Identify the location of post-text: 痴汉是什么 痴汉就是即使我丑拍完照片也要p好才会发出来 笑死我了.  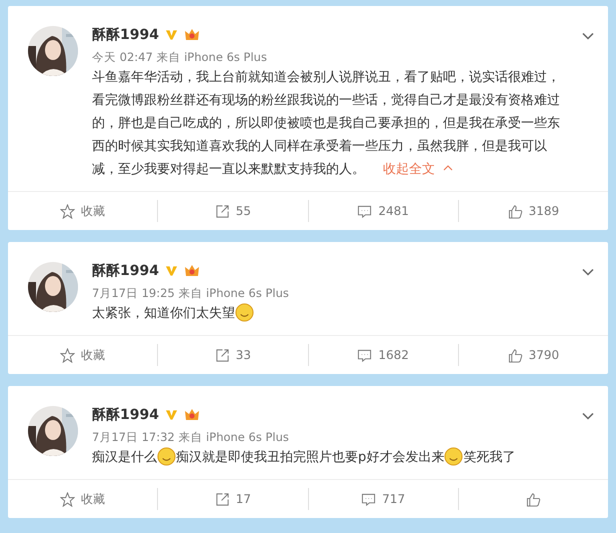
(330, 457).